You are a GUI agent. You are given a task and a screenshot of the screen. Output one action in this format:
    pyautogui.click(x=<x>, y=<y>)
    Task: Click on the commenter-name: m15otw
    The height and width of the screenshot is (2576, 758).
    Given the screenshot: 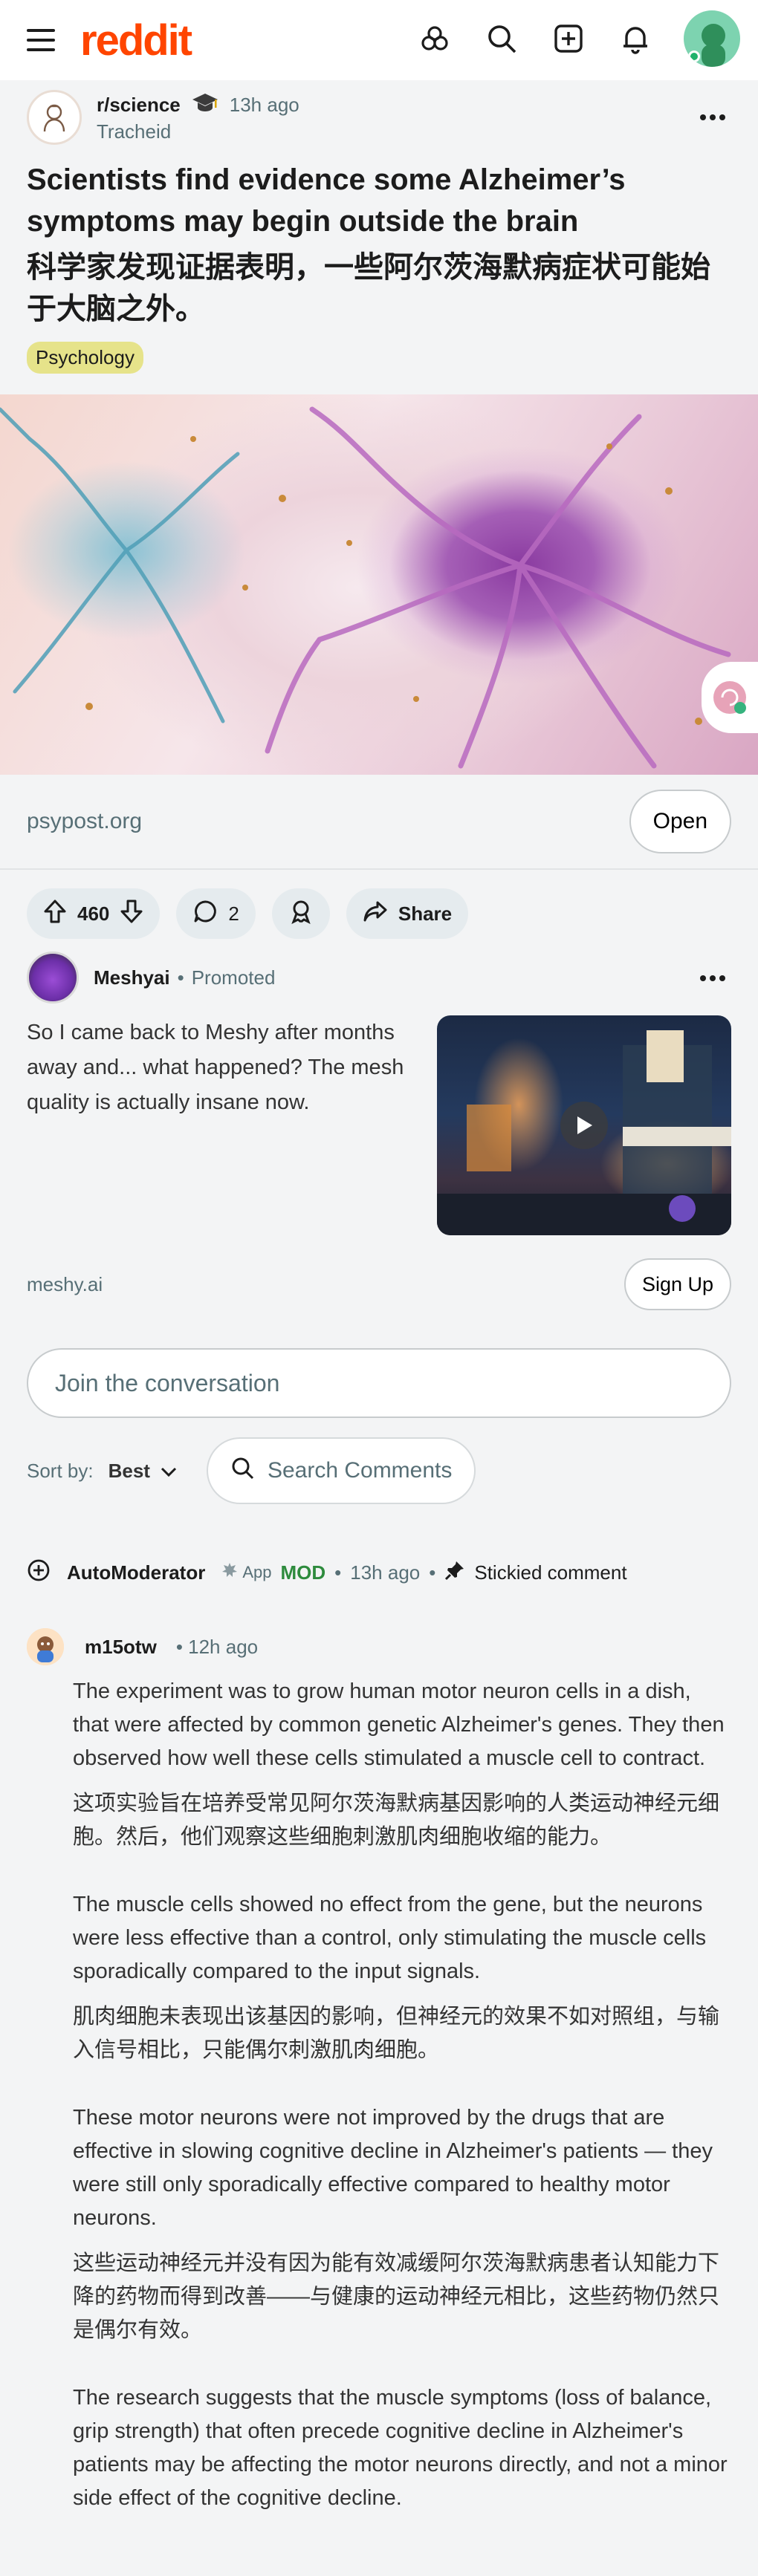 What is the action you would take?
    pyautogui.click(x=121, y=1647)
    